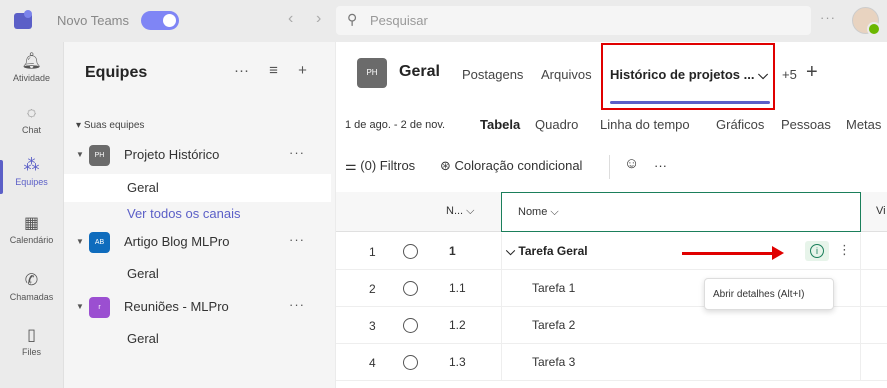 Image resolution: width=887 pixels, height=388 pixels. I want to click on rail-item-equipes: ⁂ Equipes, so click(31, 175).